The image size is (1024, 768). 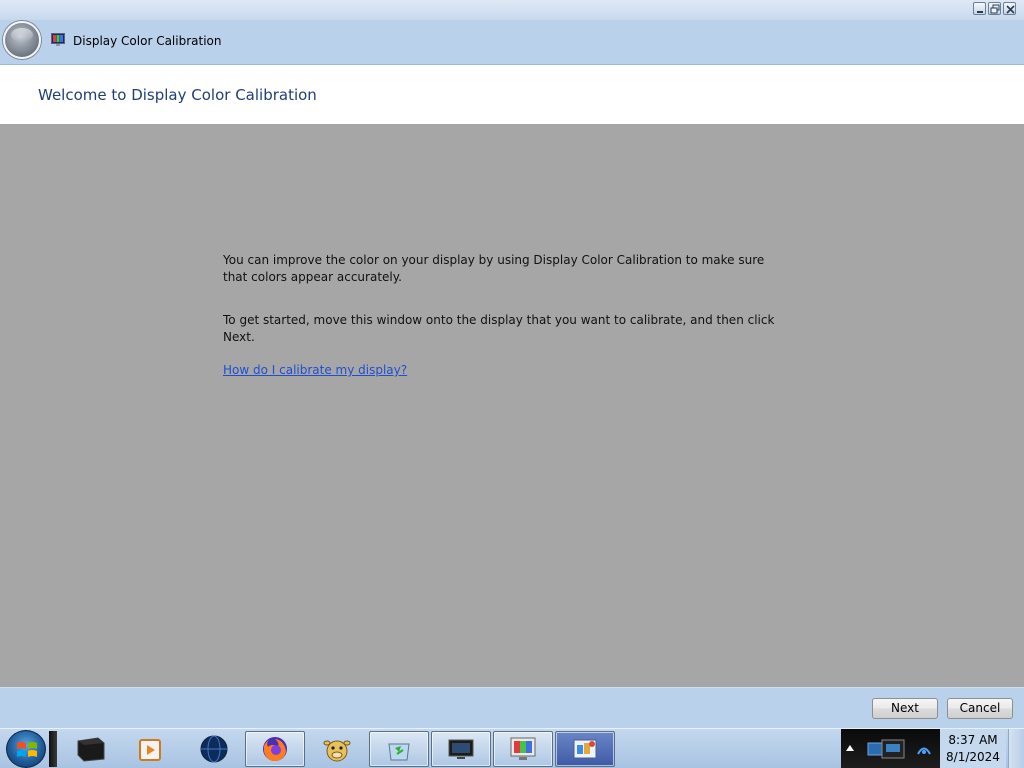 I want to click on taskbar-item-remote-desktop, so click(x=461, y=749).